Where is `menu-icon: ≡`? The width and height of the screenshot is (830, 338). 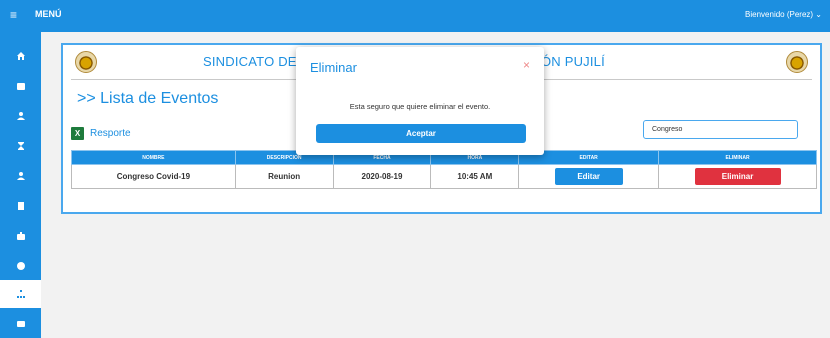
menu-icon: ≡ is located at coordinates (13, 15).